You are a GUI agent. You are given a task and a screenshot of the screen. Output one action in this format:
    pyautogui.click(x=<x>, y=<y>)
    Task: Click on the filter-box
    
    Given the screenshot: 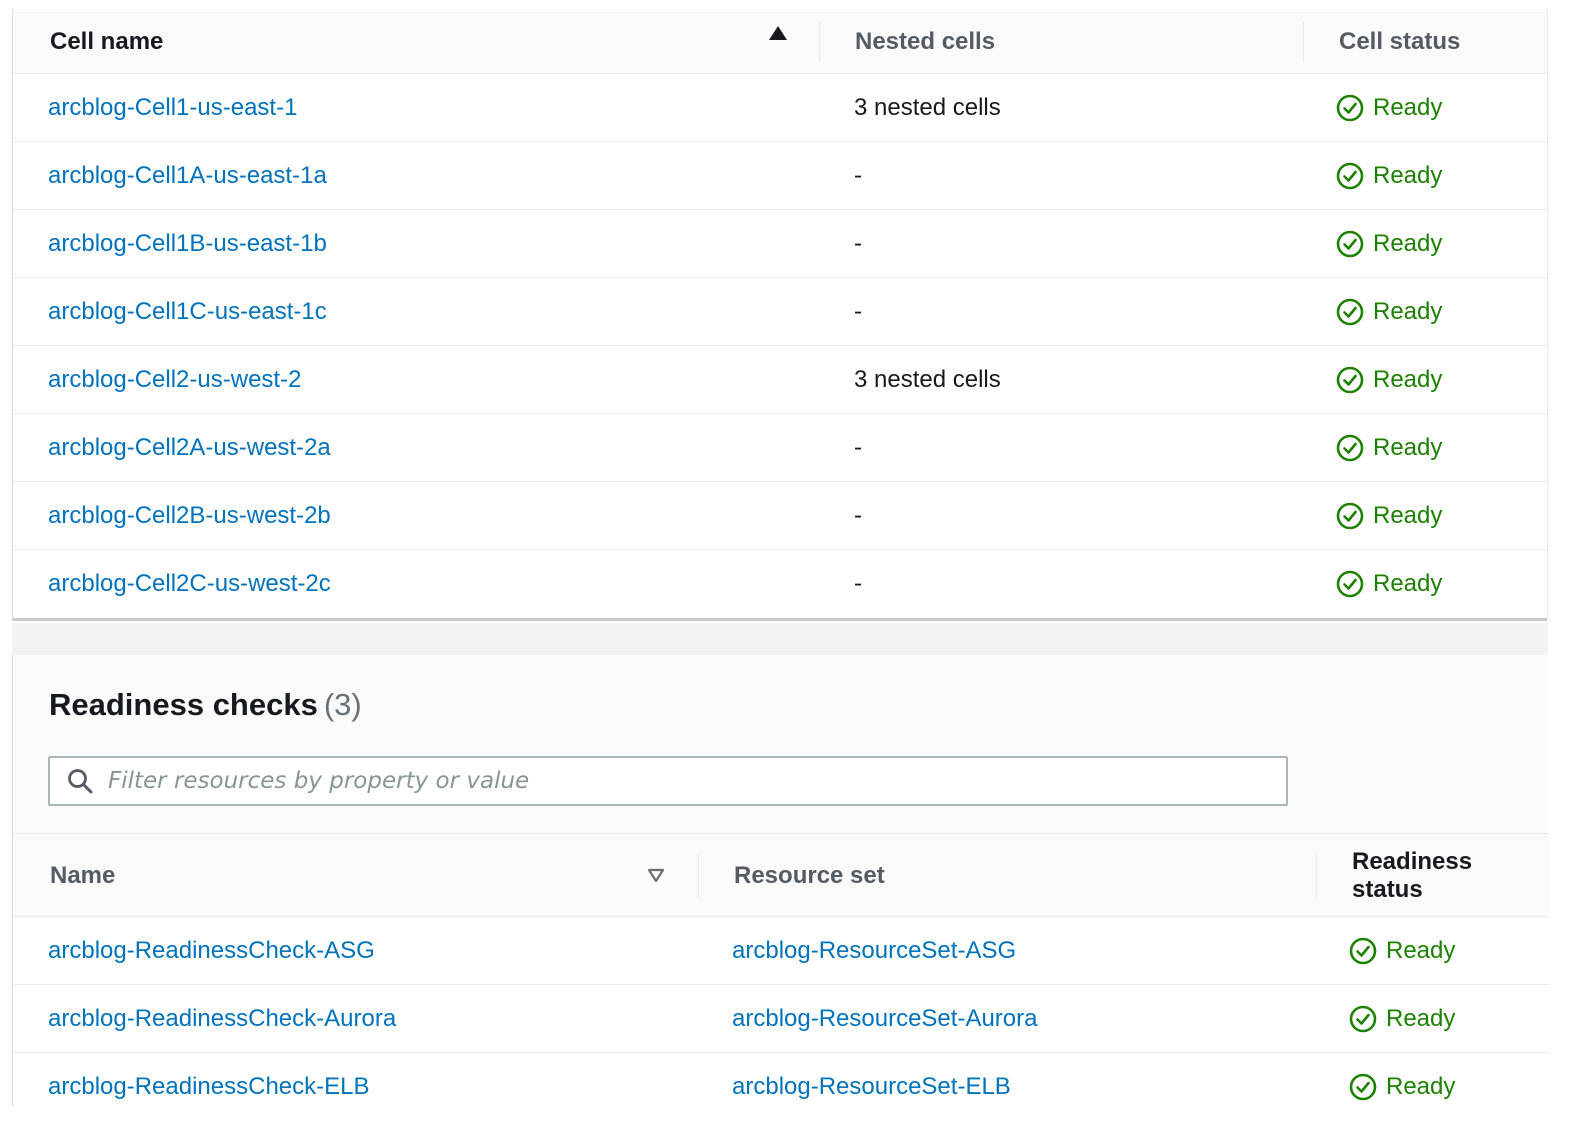 What is the action you would take?
    pyautogui.click(x=668, y=781)
    